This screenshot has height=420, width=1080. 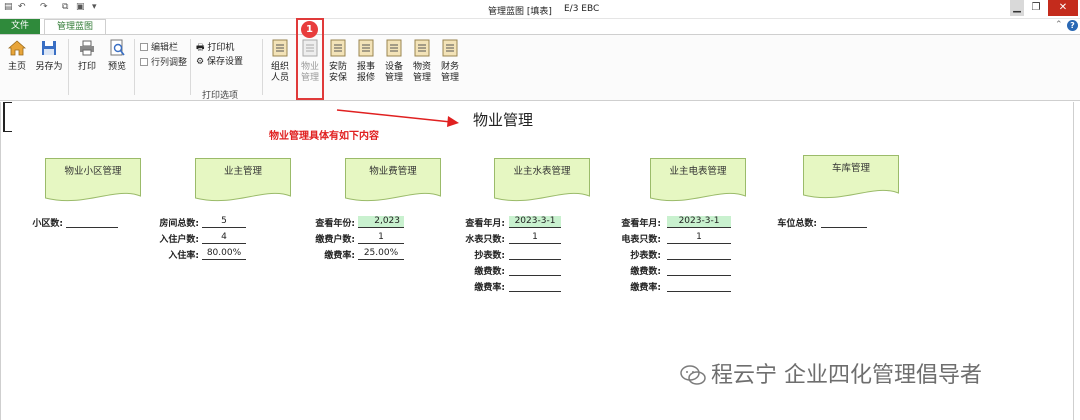 What do you see at coordinates (335, 224) in the screenshot?
I see `fee-year-label: 查看年份:` at bounding box center [335, 224].